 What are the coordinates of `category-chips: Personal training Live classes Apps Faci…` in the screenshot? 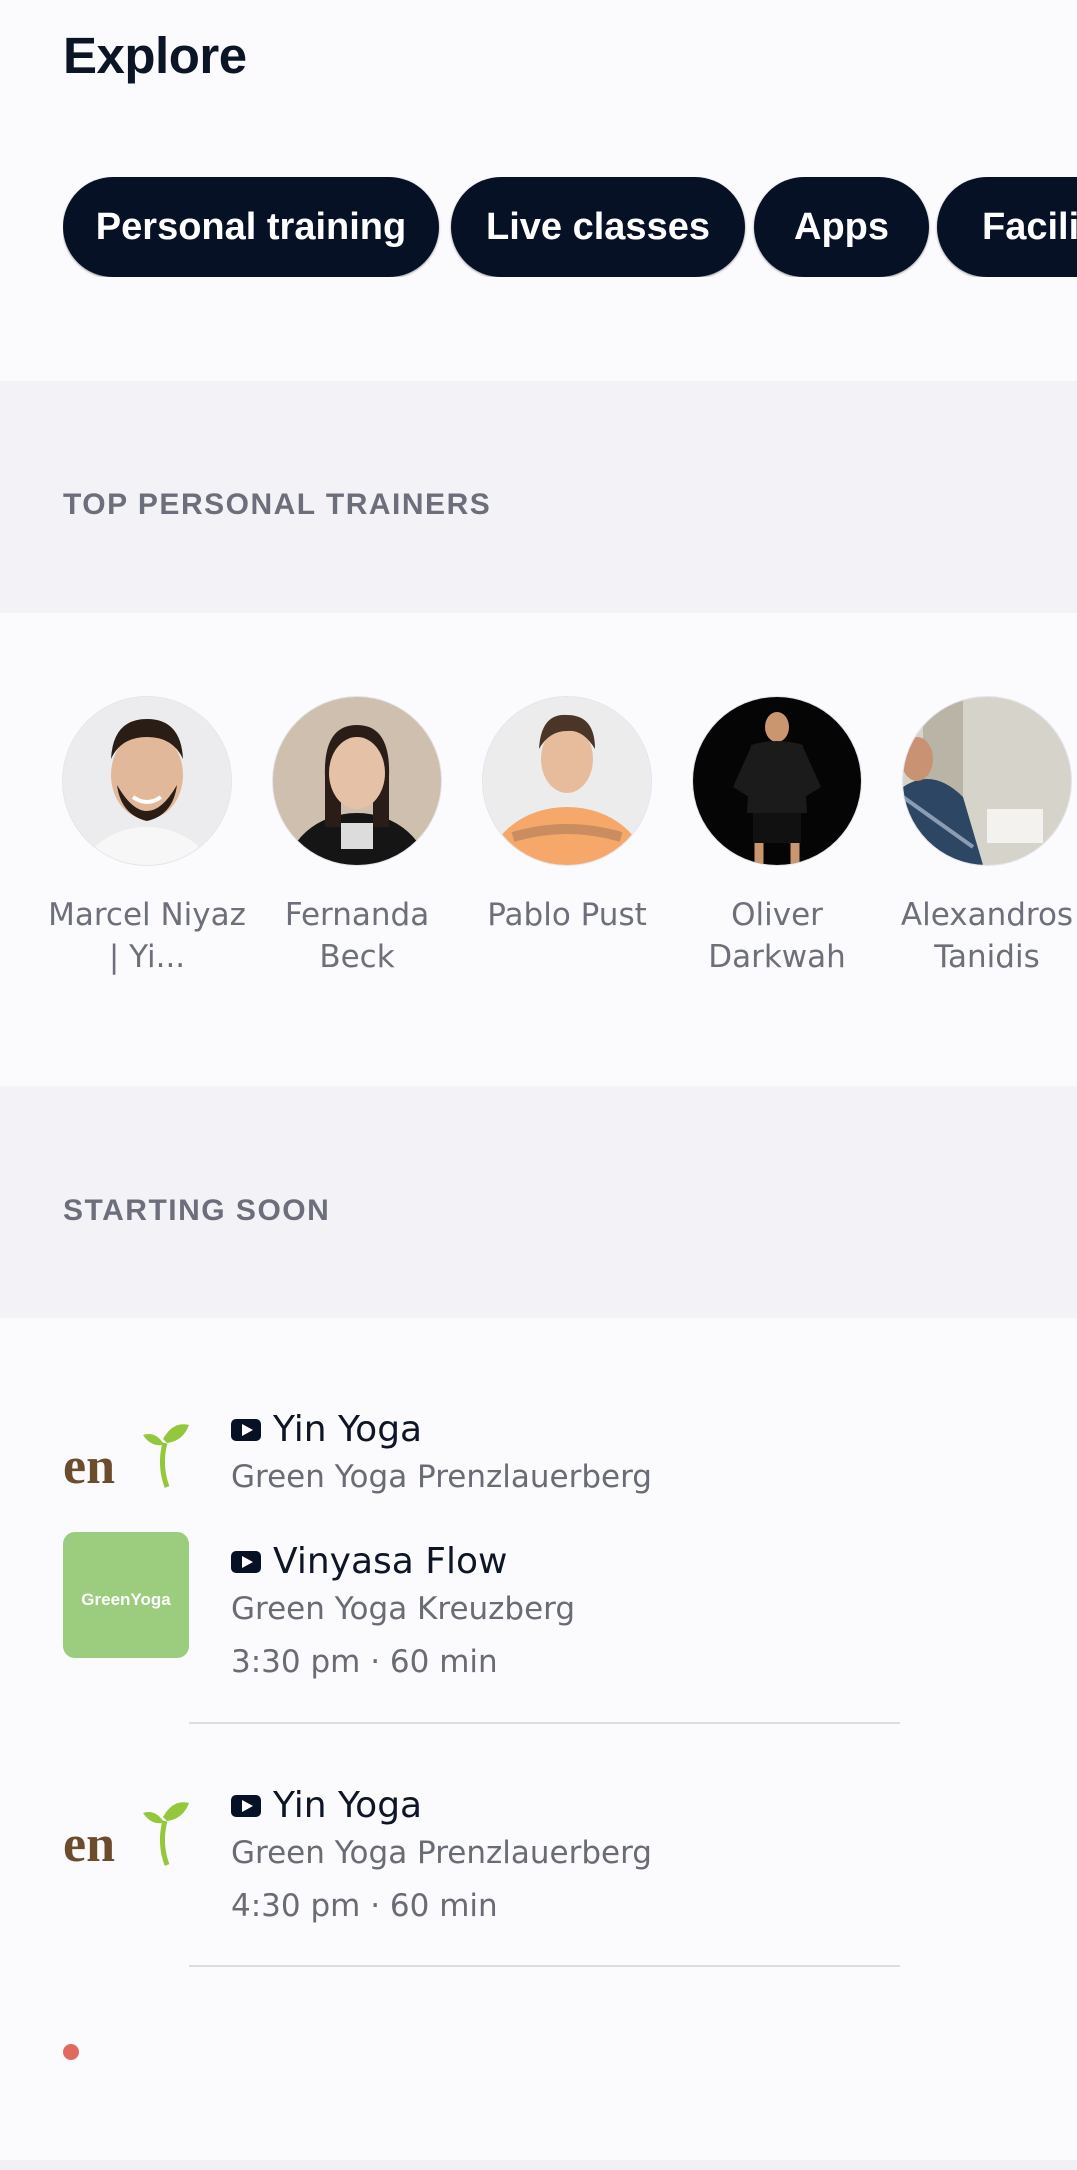 It's located at (570, 227).